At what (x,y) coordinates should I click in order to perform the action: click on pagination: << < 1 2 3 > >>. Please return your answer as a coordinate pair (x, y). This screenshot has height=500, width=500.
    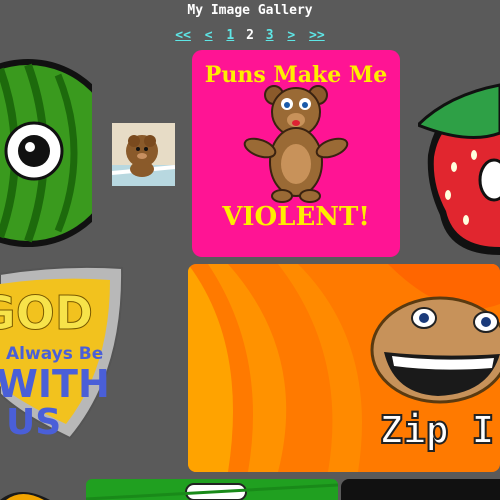
    Looking at the image, I should click on (250, 35).